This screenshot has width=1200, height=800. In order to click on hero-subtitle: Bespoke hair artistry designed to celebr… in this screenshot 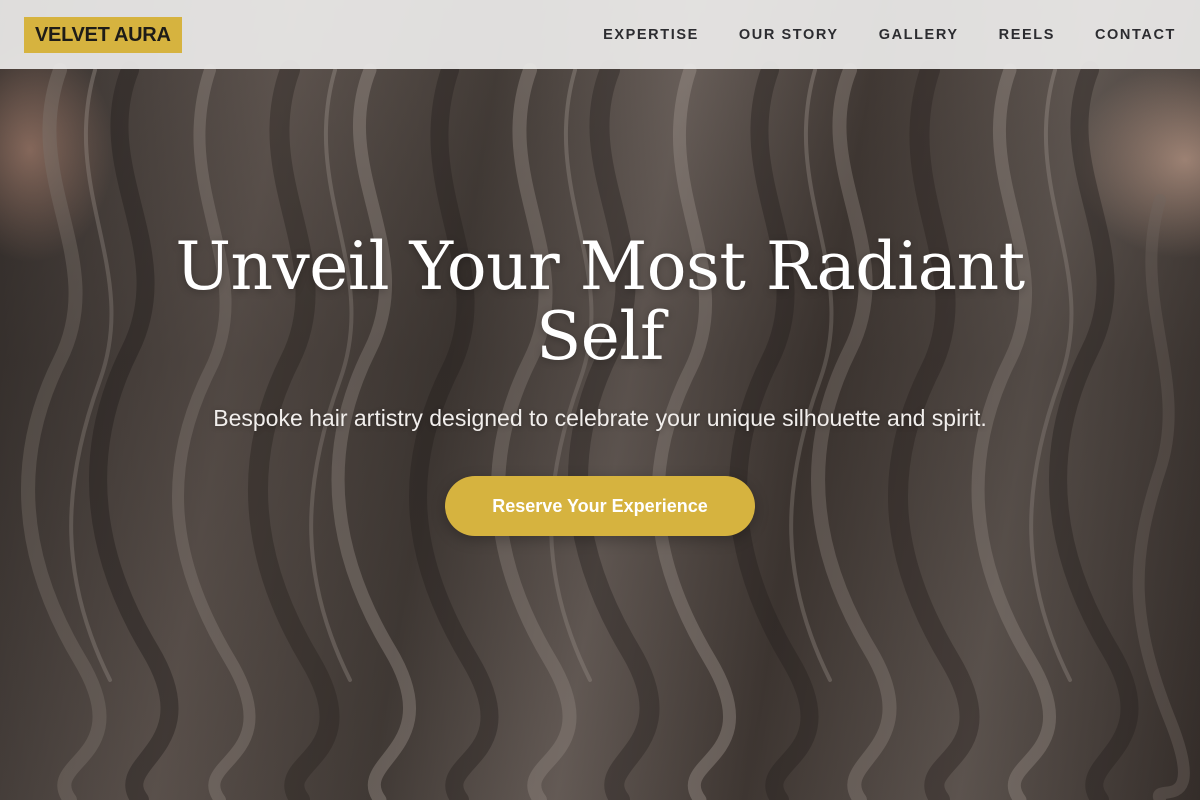, I will do `click(600, 418)`.